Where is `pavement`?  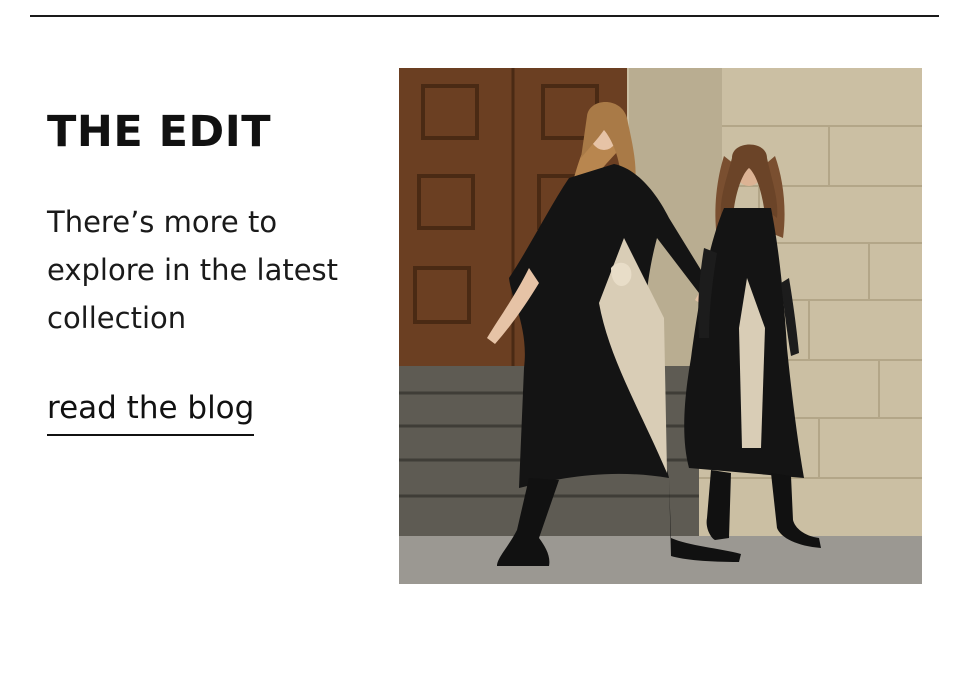
pavement is located at coordinates (660, 560).